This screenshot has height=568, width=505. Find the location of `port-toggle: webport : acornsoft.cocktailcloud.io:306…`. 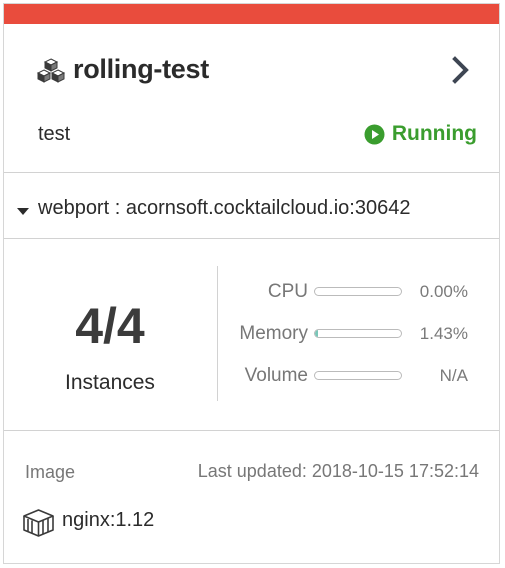

port-toggle: webport : acornsoft.cocktailcloud.io:306… is located at coordinates (251, 211).